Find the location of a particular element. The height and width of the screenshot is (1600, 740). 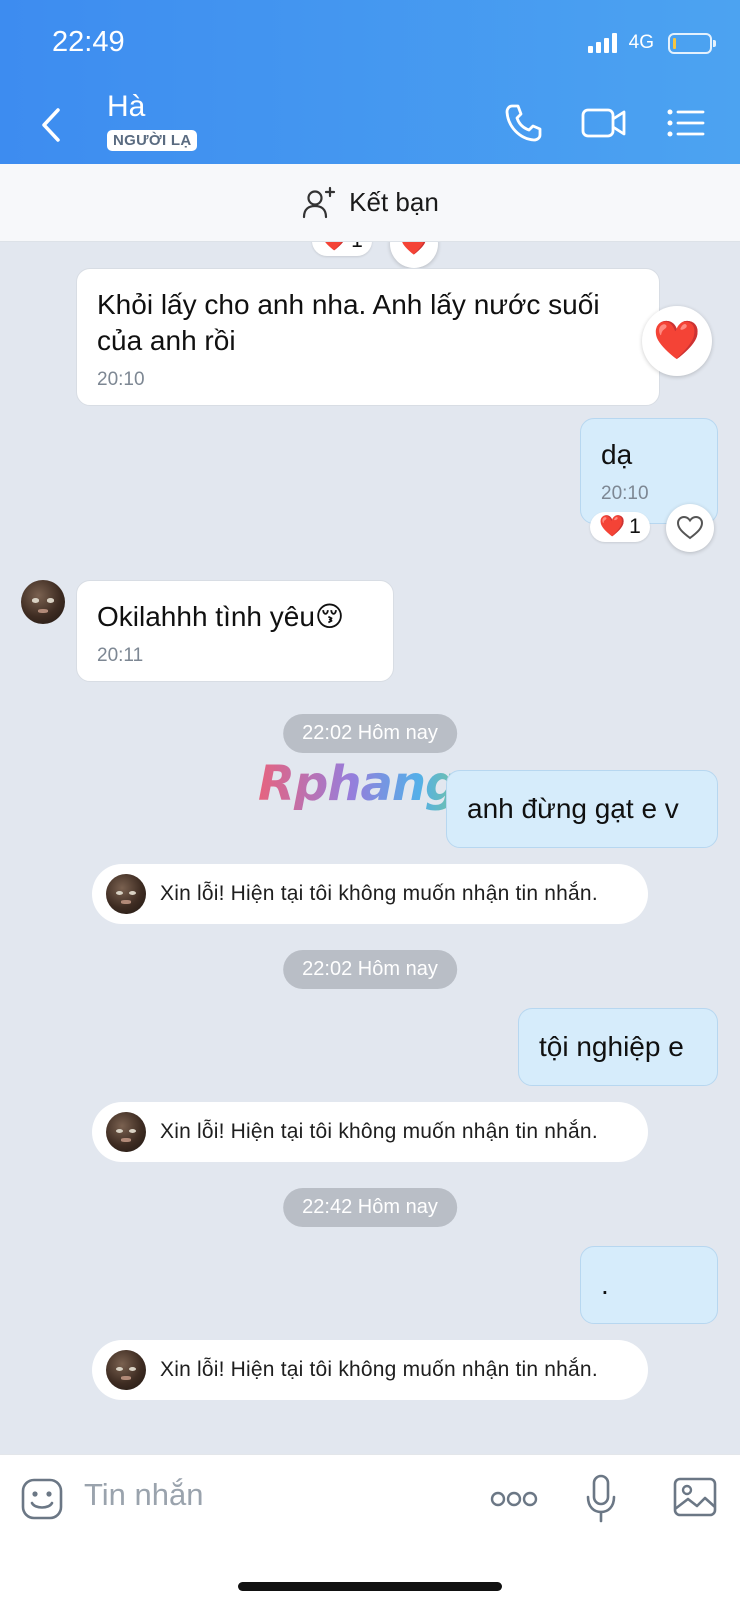

stranger-badge: NGƯỜI LẠ is located at coordinates (152, 140).